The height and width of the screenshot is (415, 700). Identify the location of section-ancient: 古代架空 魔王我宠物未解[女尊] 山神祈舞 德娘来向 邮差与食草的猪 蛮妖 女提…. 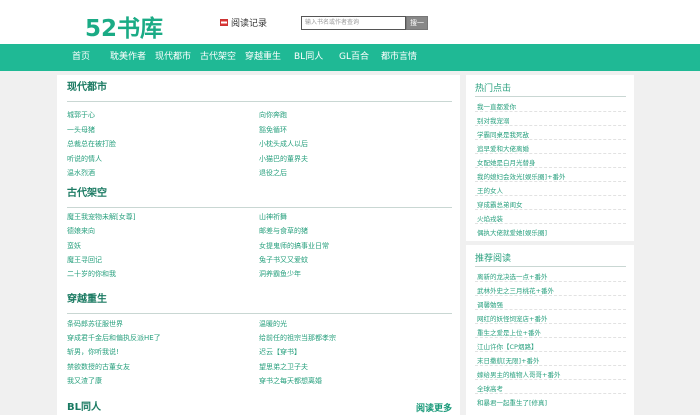
(259, 237).